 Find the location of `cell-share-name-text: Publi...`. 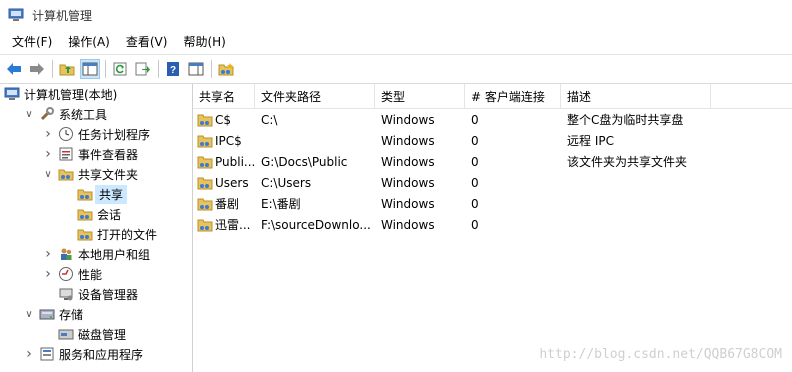

cell-share-name-text: Publi... is located at coordinates (235, 161).